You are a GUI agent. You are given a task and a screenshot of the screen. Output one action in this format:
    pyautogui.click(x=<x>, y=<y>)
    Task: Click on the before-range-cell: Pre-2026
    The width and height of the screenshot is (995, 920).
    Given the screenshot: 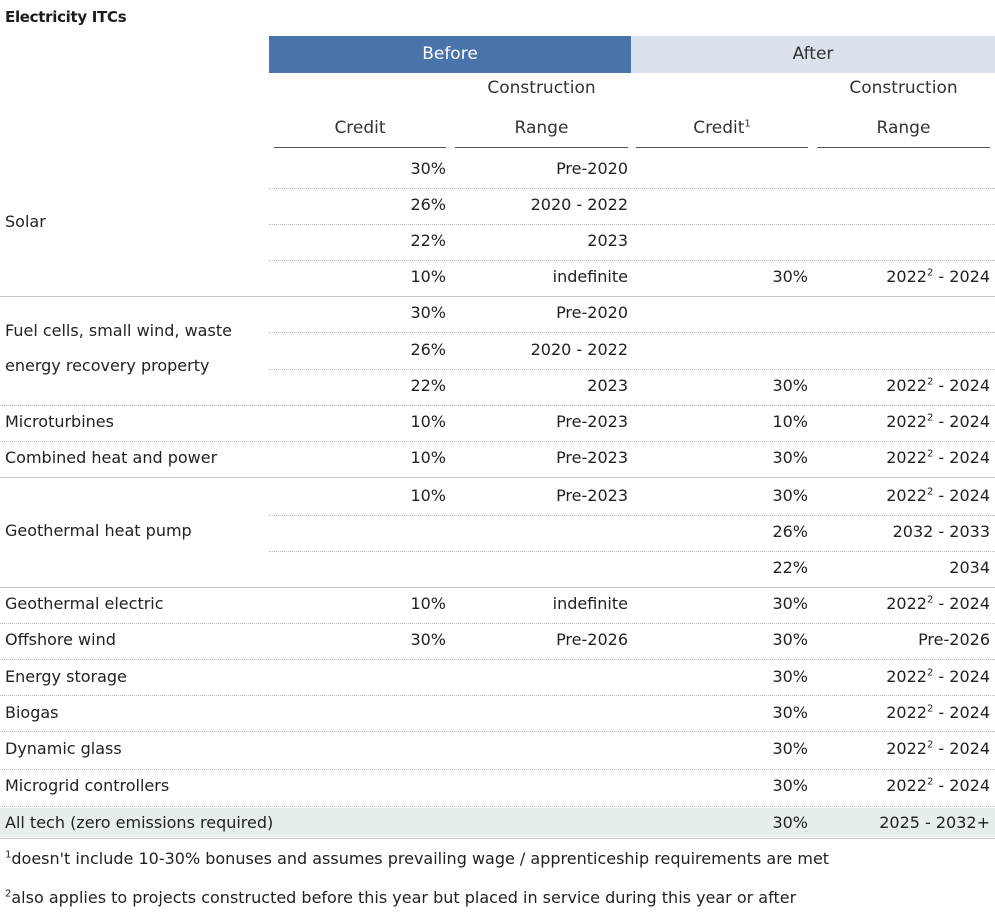 What is the action you would take?
    pyautogui.click(x=592, y=639)
    